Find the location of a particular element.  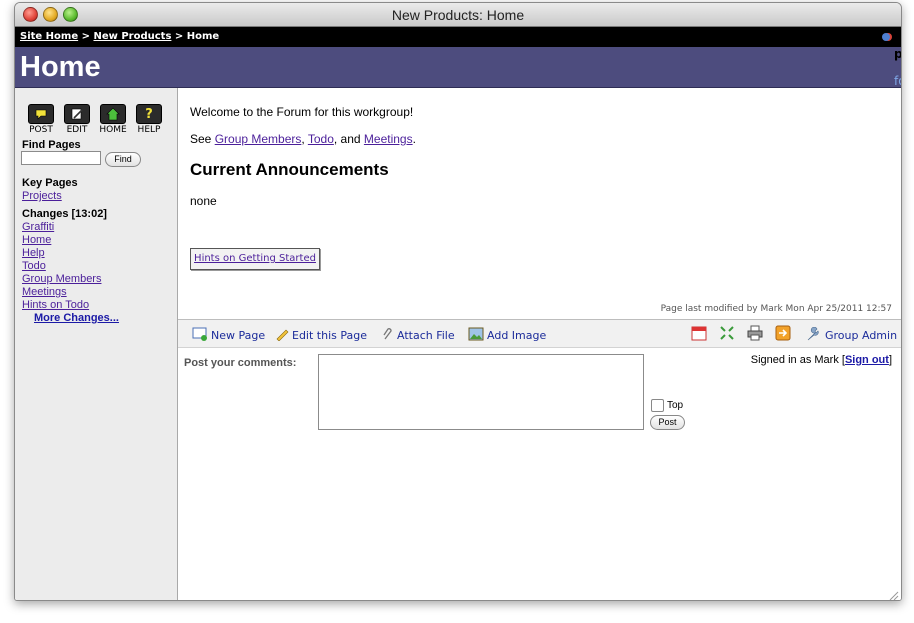

hints-getting-started-button: Hints on Getting Started is located at coordinates (255, 259).